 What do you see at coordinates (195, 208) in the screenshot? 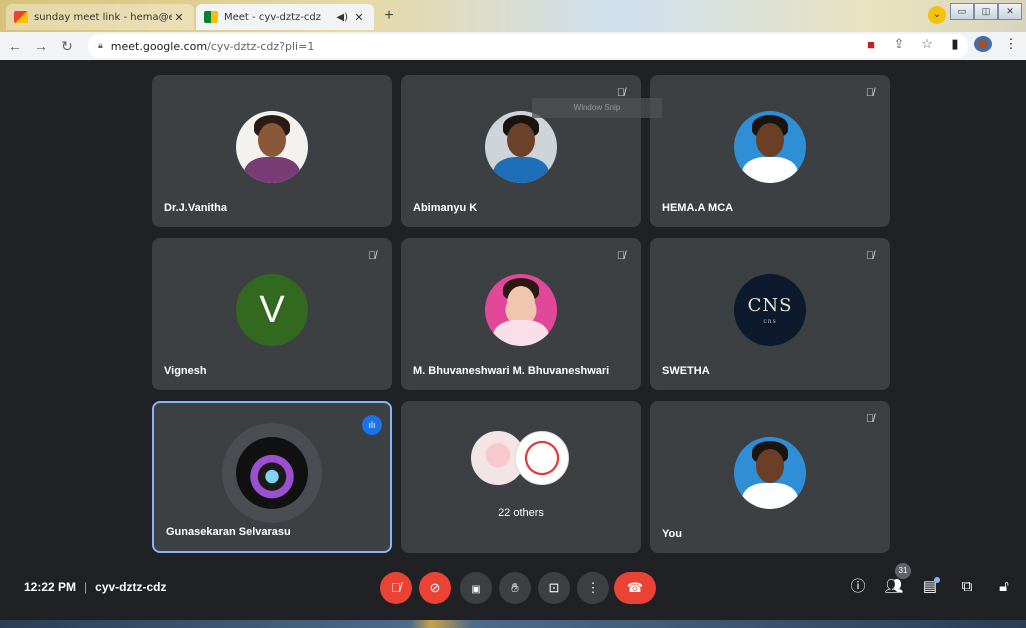
I see `participant-name: Dr.J.Vanitha` at bounding box center [195, 208].